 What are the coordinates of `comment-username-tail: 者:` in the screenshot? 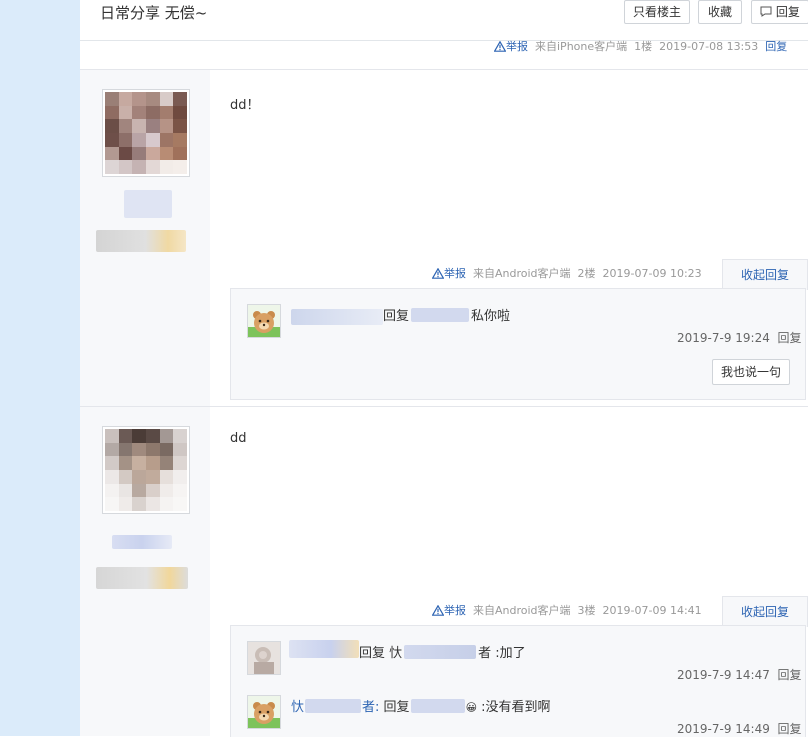 It's located at (370, 707).